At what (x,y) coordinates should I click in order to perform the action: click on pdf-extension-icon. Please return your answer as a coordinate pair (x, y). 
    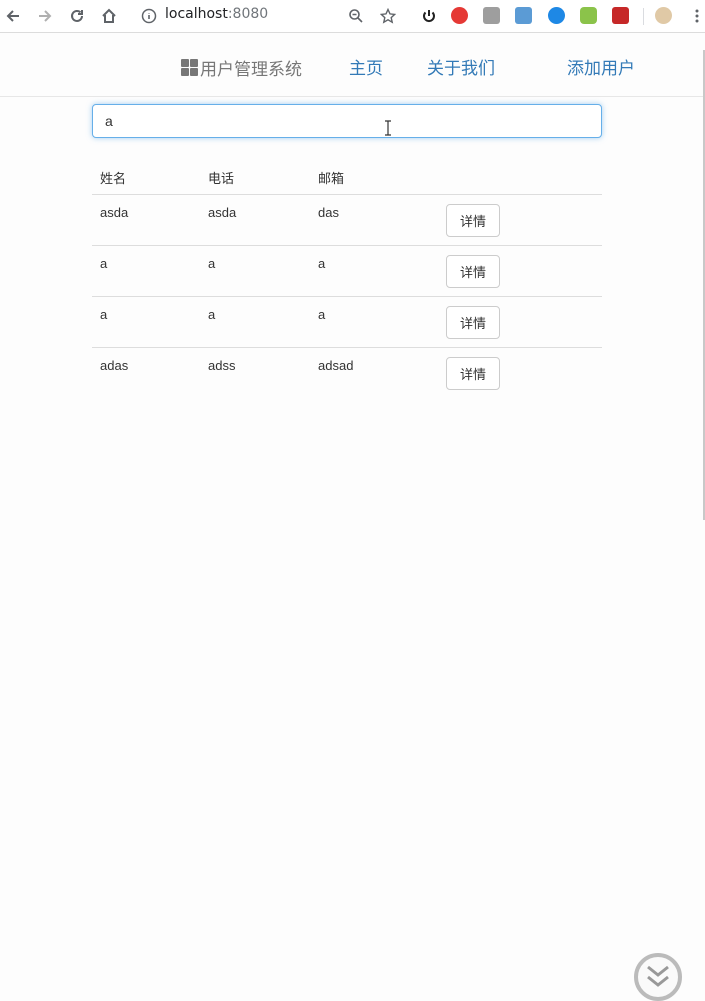
    Looking at the image, I should click on (620, 15).